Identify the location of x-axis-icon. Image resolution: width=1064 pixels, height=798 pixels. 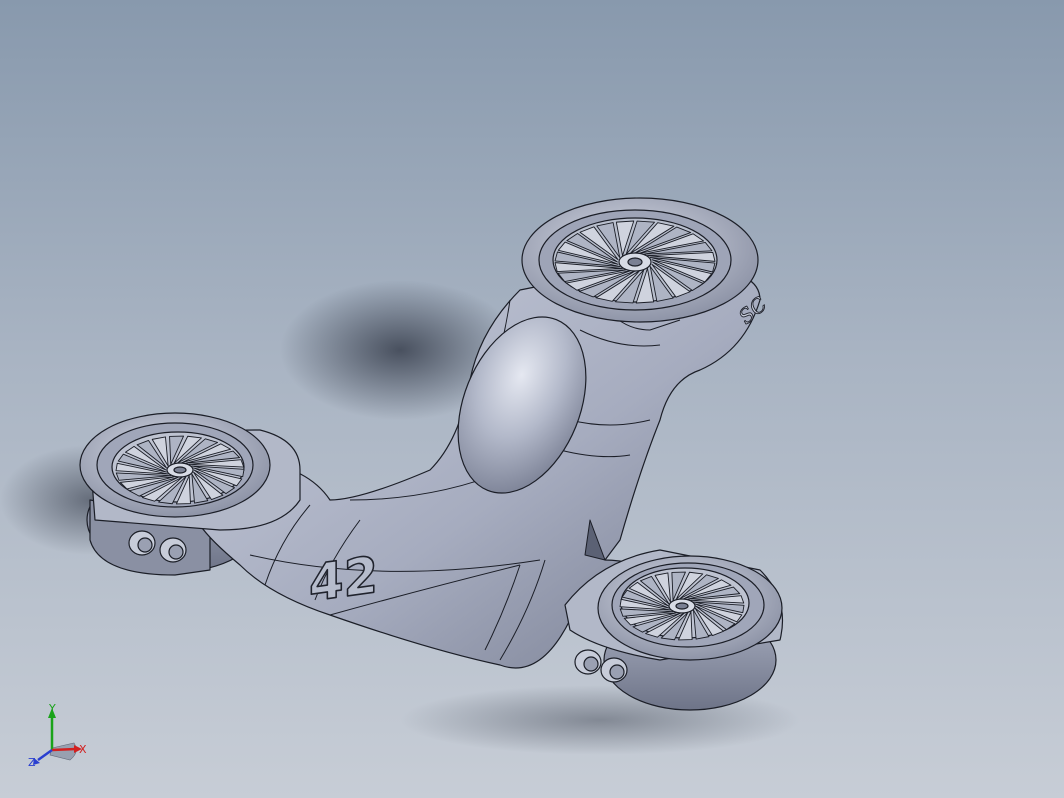
(64, 749).